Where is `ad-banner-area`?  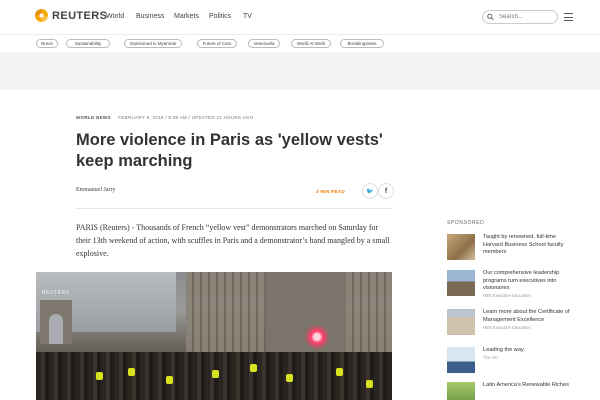 ad-banner-area is located at coordinates (300, 71).